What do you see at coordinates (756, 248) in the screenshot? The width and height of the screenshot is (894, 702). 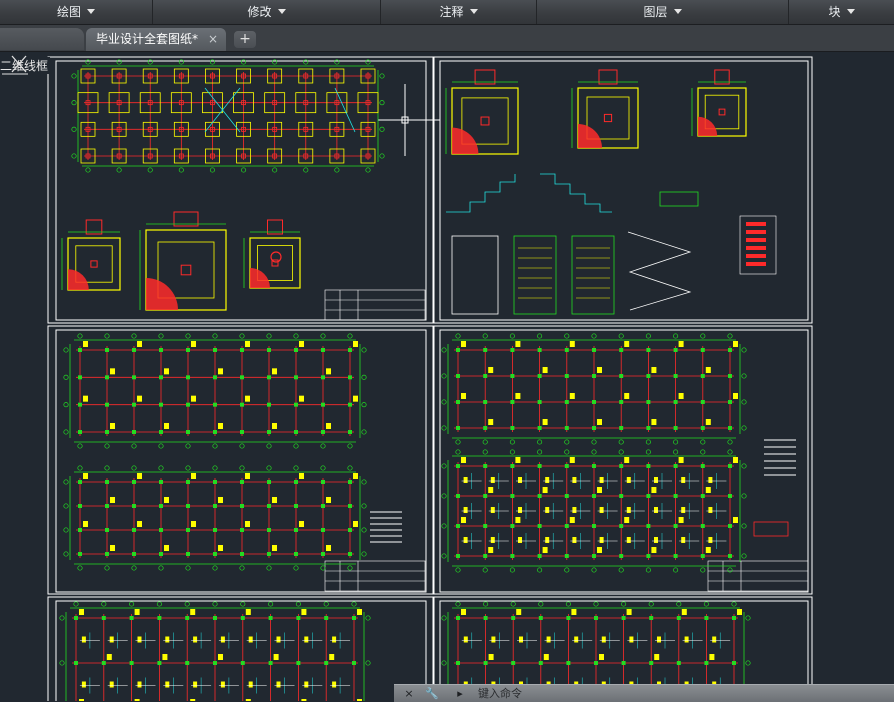 I see `schedule-entry` at bounding box center [756, 248].